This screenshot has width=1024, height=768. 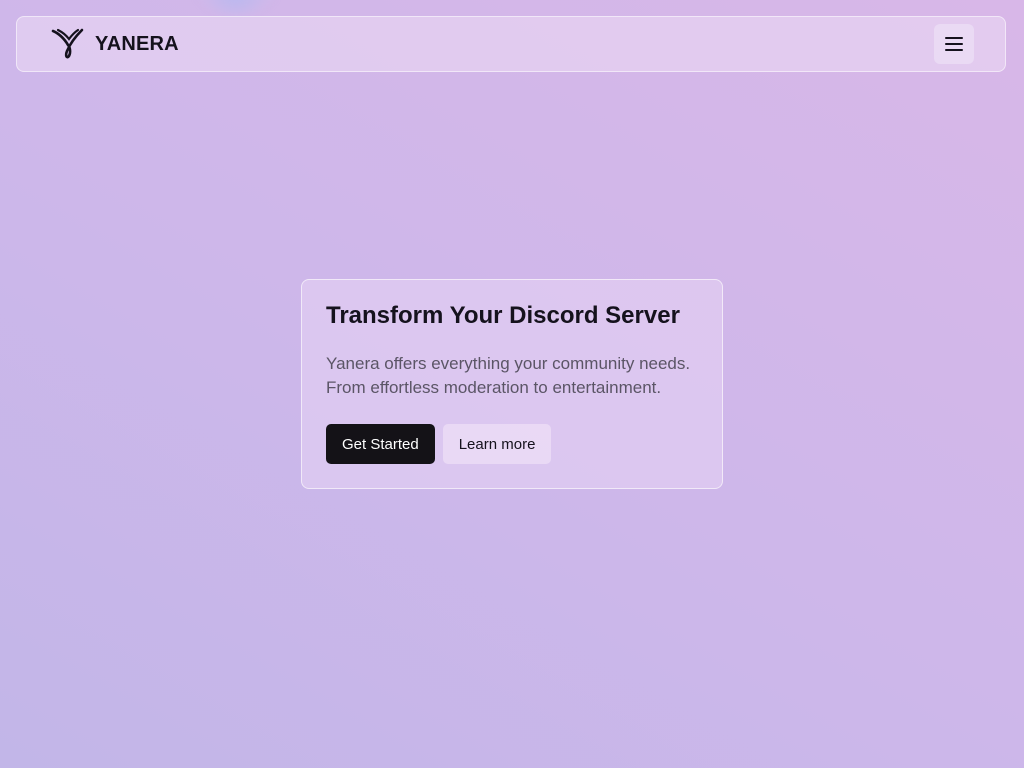 What do you see at coordinates (137, 43) in the screenshot?
I see `brand-name: YANERA` at bounding box center [137, 43].